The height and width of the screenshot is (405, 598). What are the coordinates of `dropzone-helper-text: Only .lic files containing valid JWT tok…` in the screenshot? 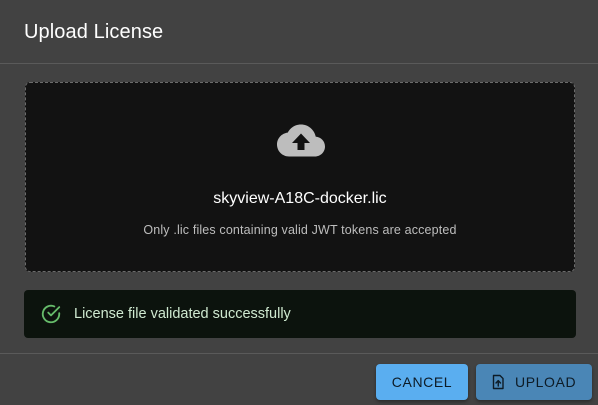 It's located at (300, 230).